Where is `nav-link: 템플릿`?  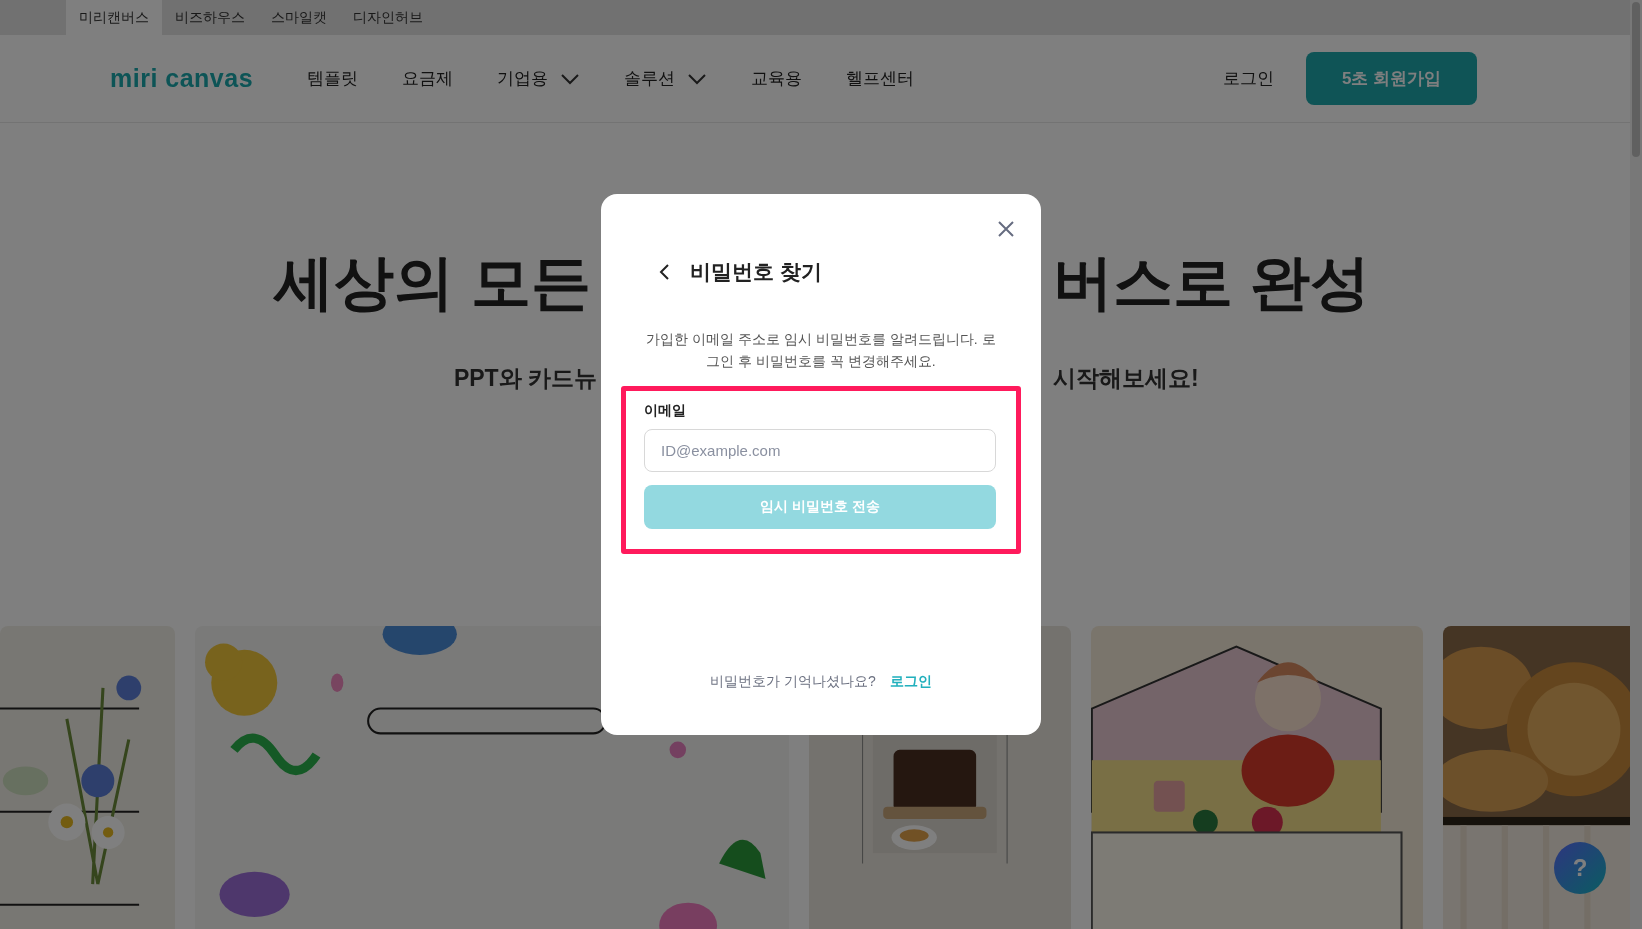 nav-link: 템플릿 is located at coordinates (333, 78).